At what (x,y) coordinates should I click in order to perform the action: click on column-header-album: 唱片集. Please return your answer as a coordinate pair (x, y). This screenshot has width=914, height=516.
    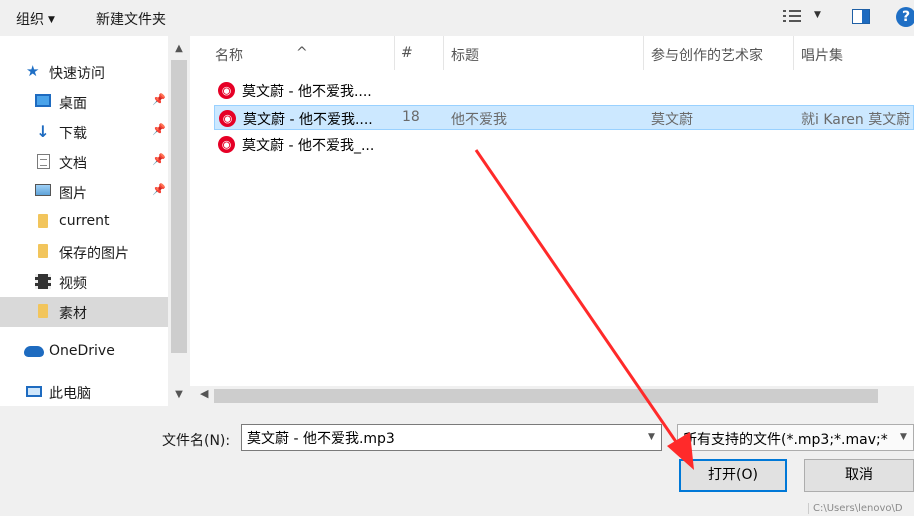
    Looking at the image, I should click on (854, 53).